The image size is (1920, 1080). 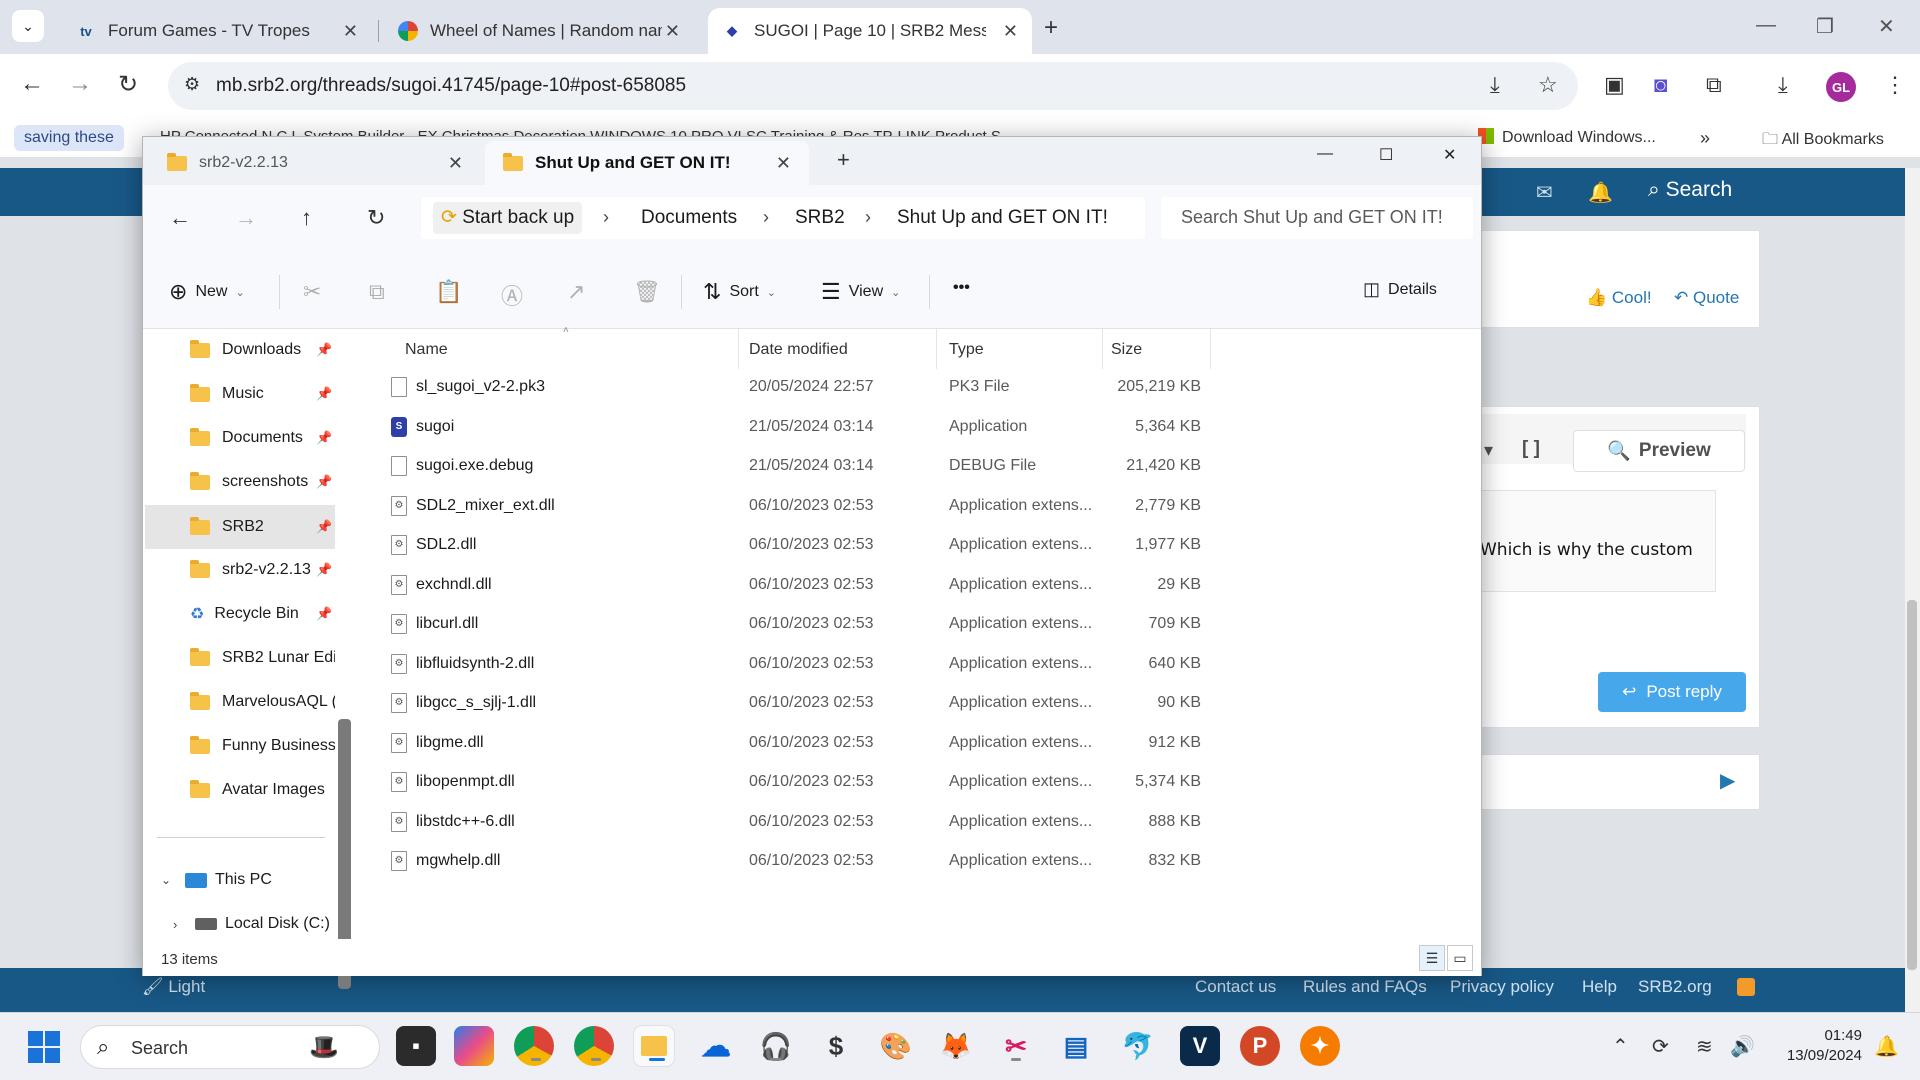 What do you see at coordinates (1235, 987) in the screenshot?
I see `footer-link-contact: Contact us` at bounding box center [1235, 987].